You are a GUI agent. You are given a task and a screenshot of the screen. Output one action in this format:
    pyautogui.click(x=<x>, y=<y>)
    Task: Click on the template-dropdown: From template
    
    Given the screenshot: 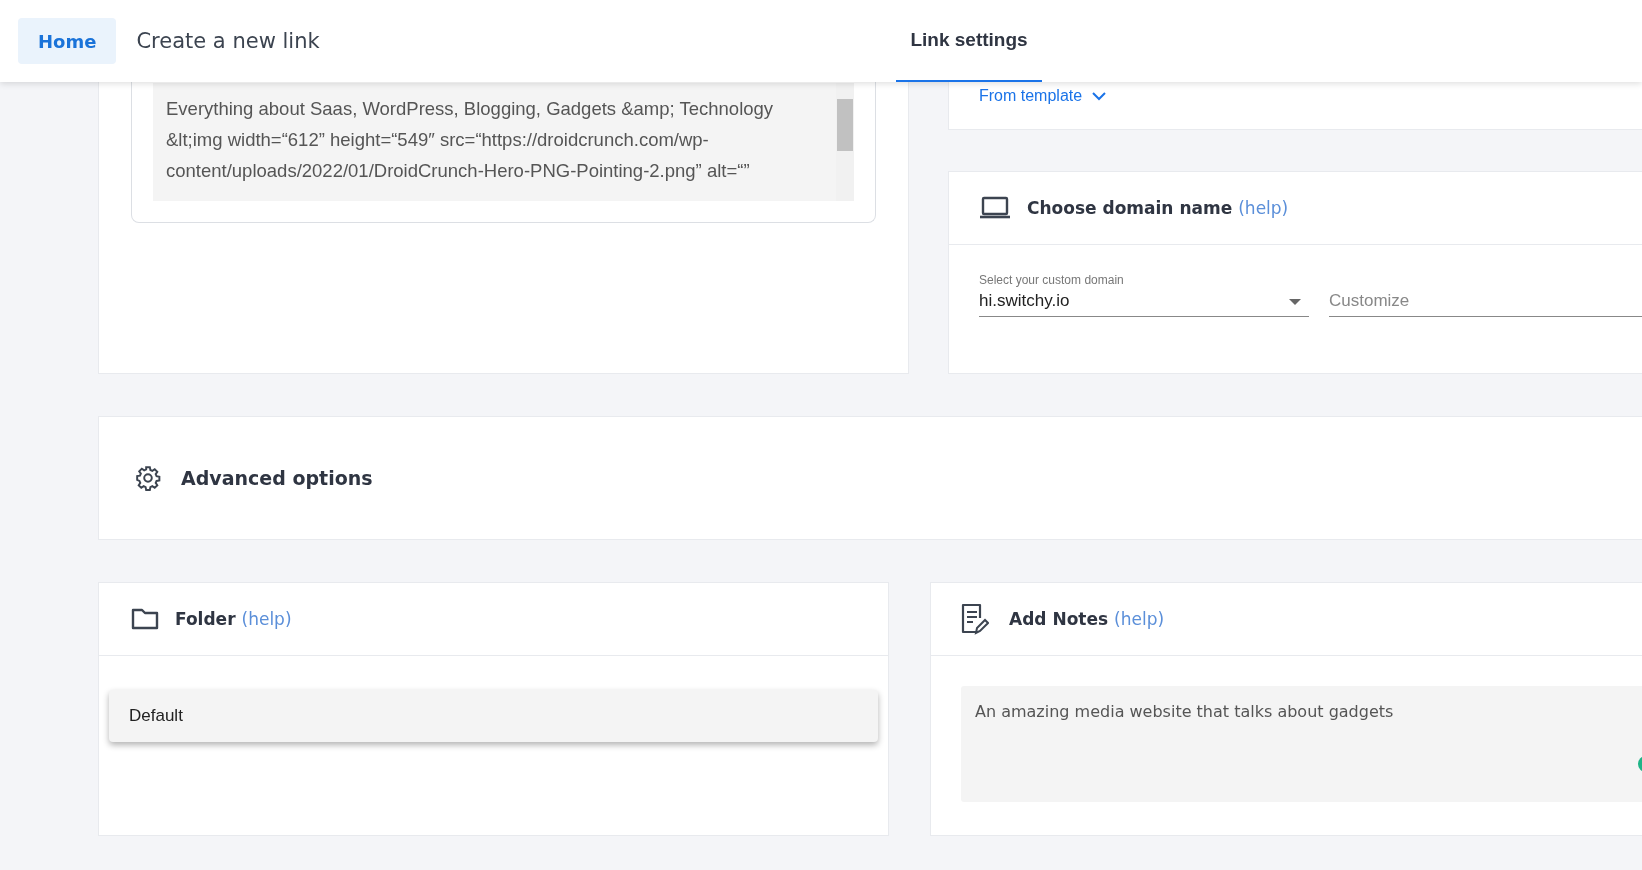 What is the action you would take?
    pyautogui.click(x=1043, y=96)
    